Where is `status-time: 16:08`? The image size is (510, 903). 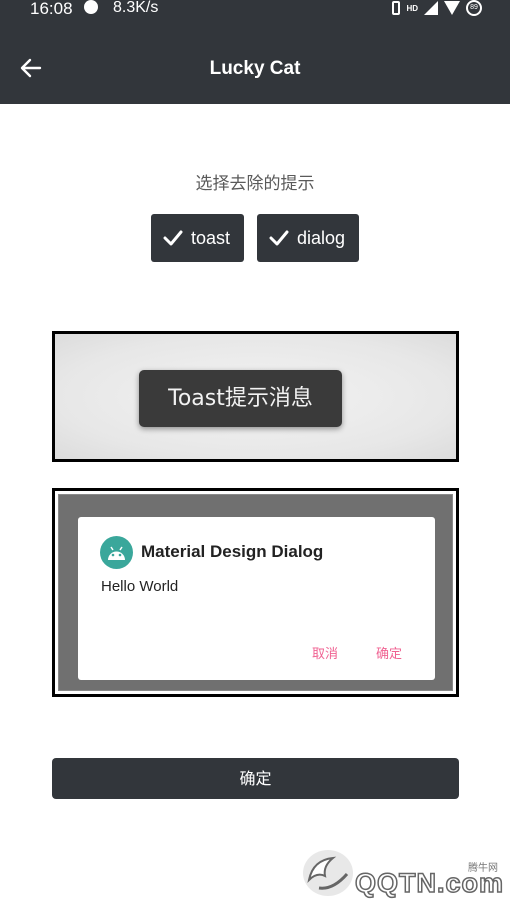
status-time: 16:08 is located at coordinates (51, 9).